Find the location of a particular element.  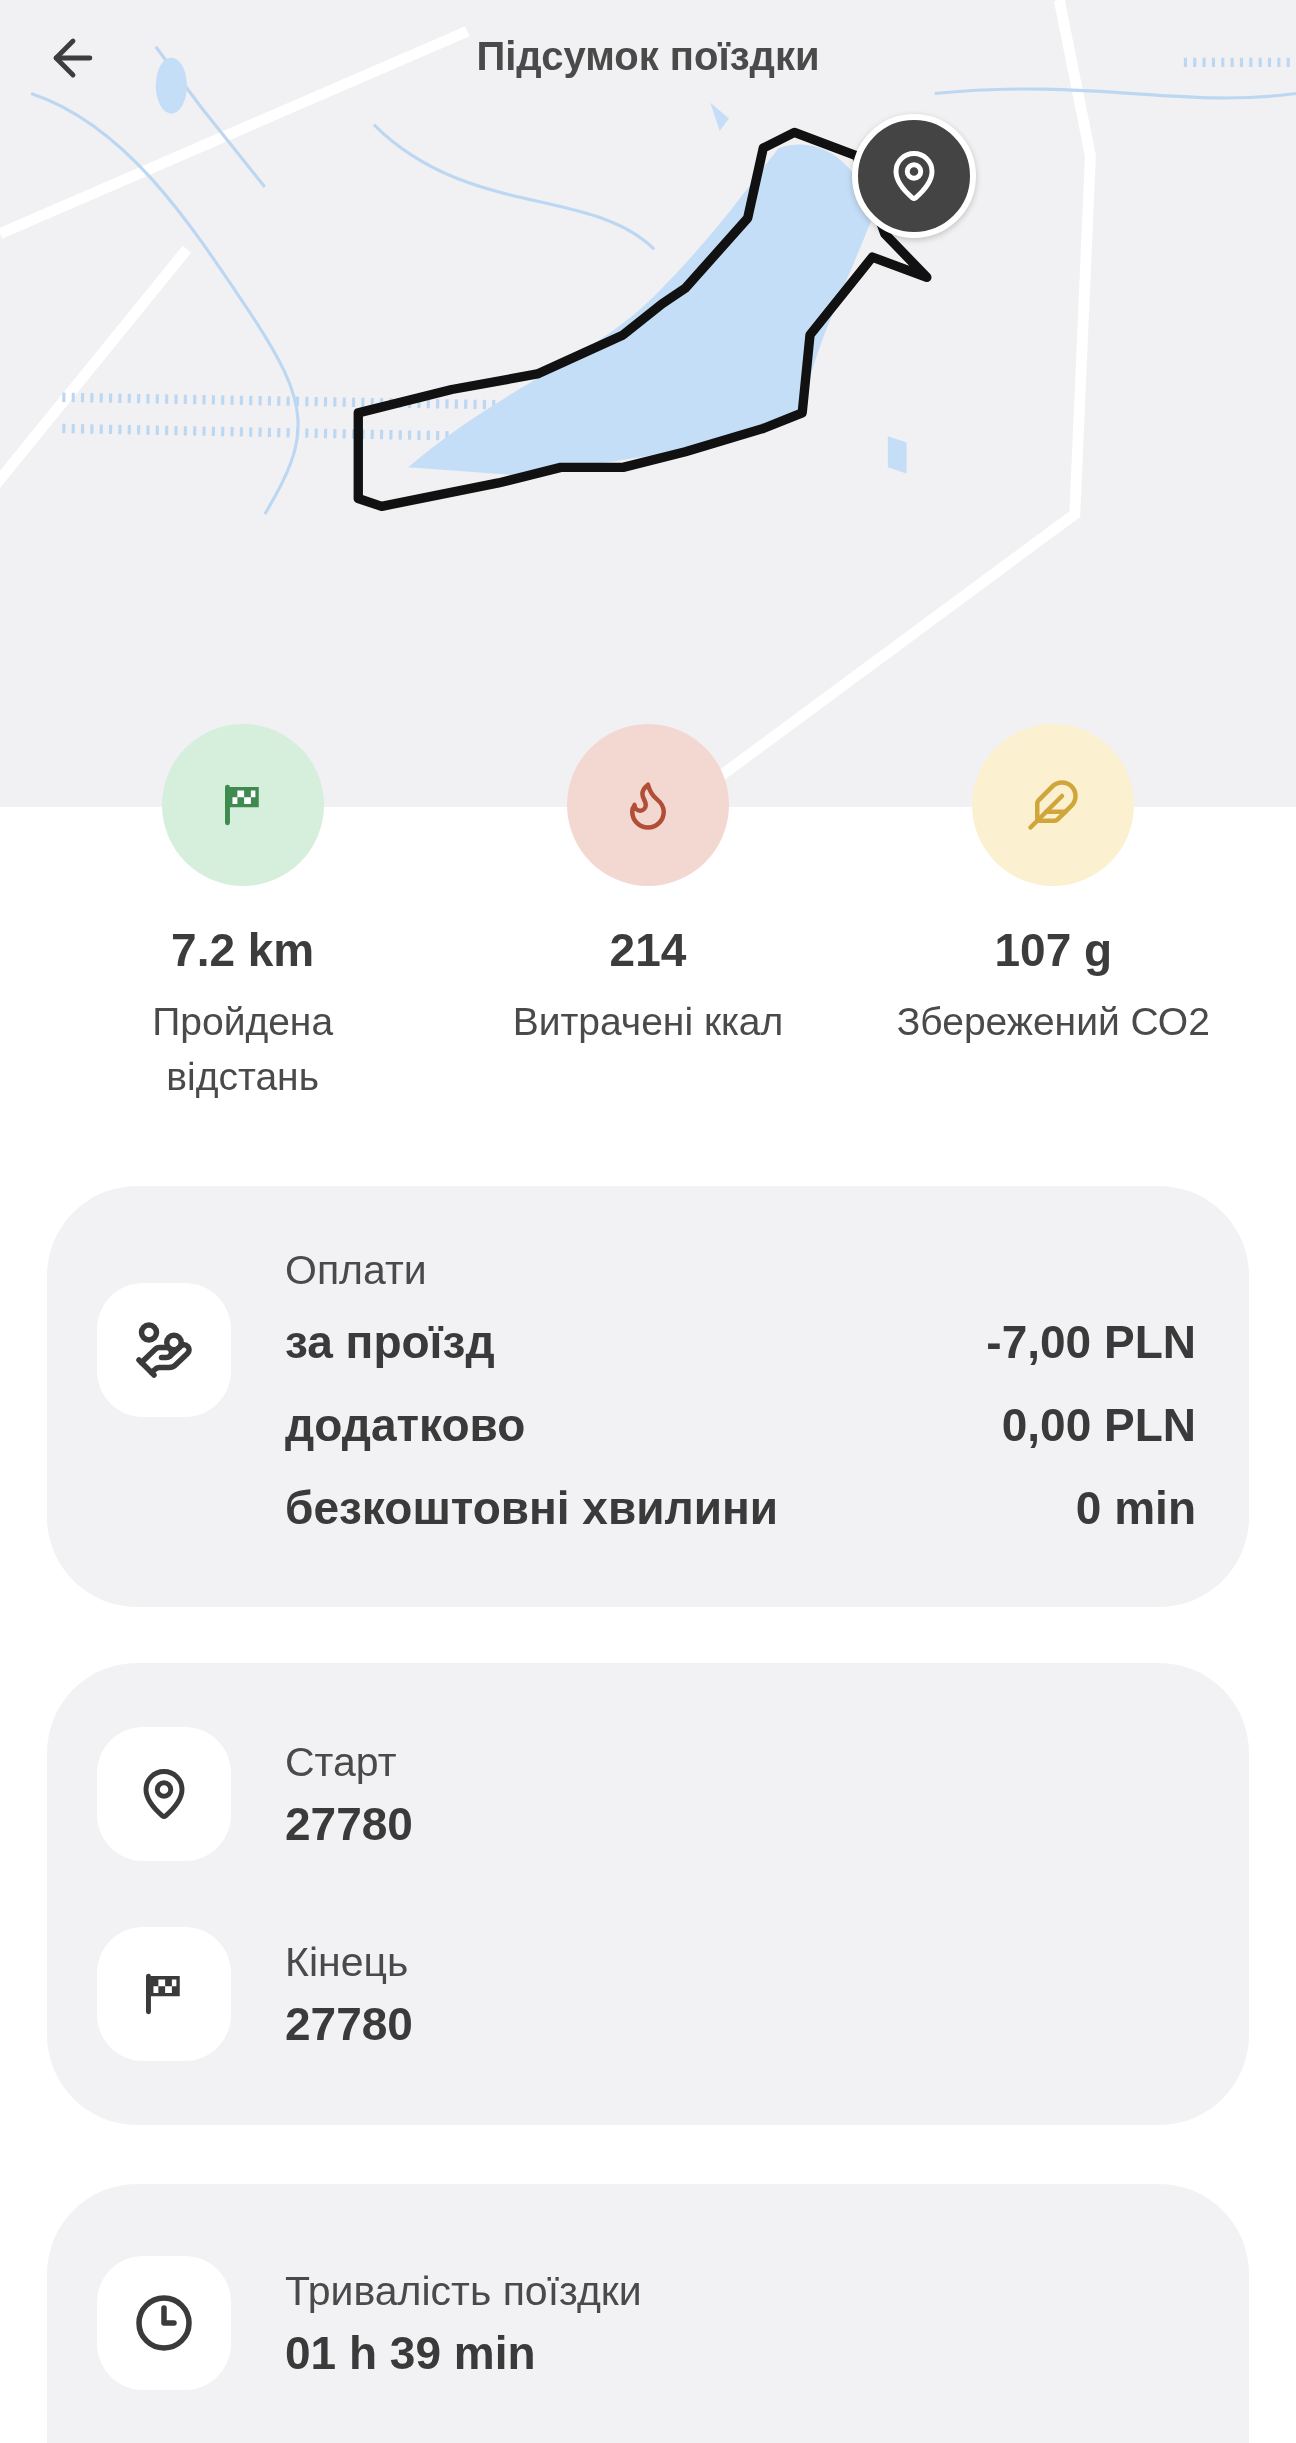

stat-label: Збережений СО2 is located at coordinates (1053, 1022).